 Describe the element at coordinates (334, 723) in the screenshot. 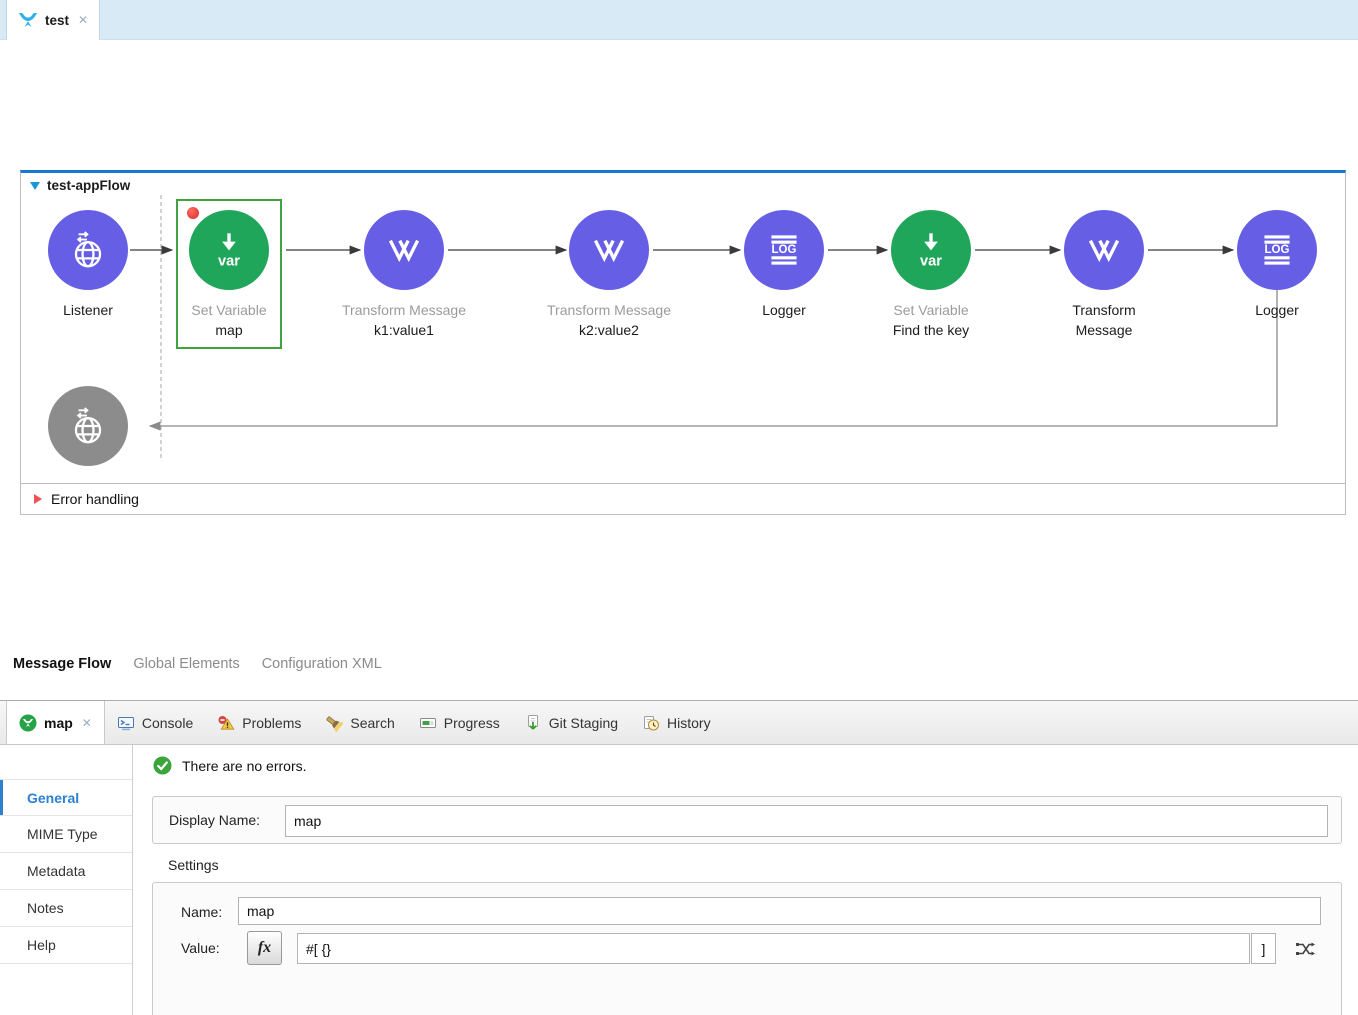

I see `search-icon` at that location.